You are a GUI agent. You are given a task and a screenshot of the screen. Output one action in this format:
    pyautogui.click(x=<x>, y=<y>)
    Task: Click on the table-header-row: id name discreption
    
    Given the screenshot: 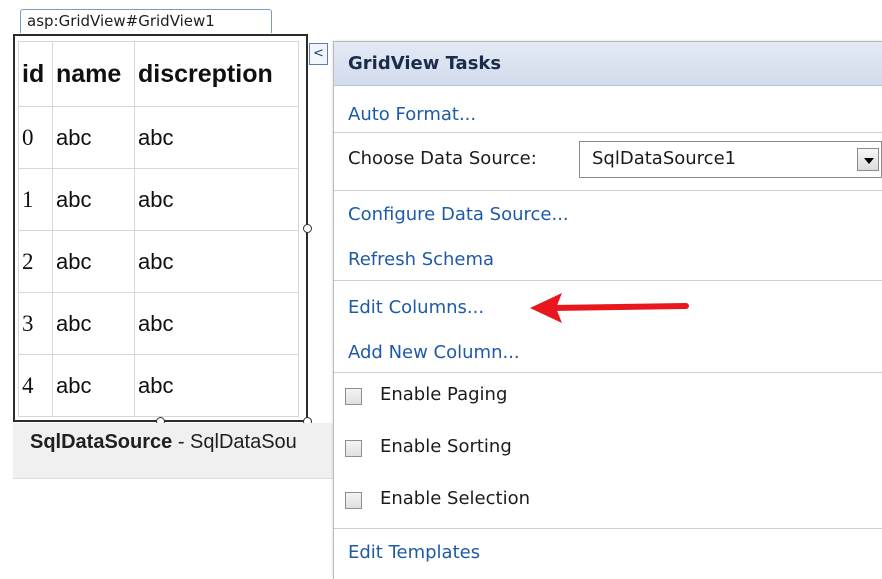 What is the action you would take?
    pyautogui.click(x=158, y=74)
    